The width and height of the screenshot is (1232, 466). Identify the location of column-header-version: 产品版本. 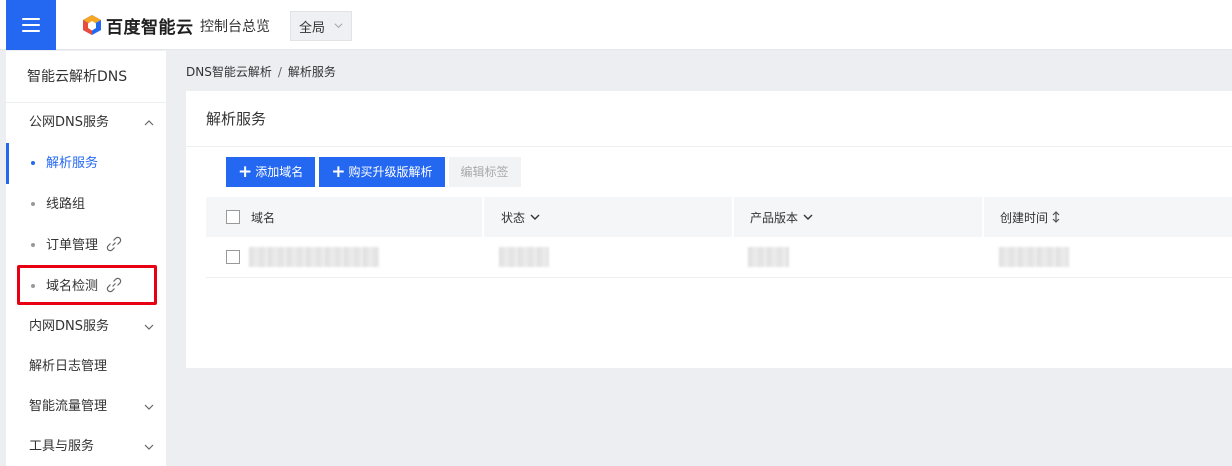
(781, 217).